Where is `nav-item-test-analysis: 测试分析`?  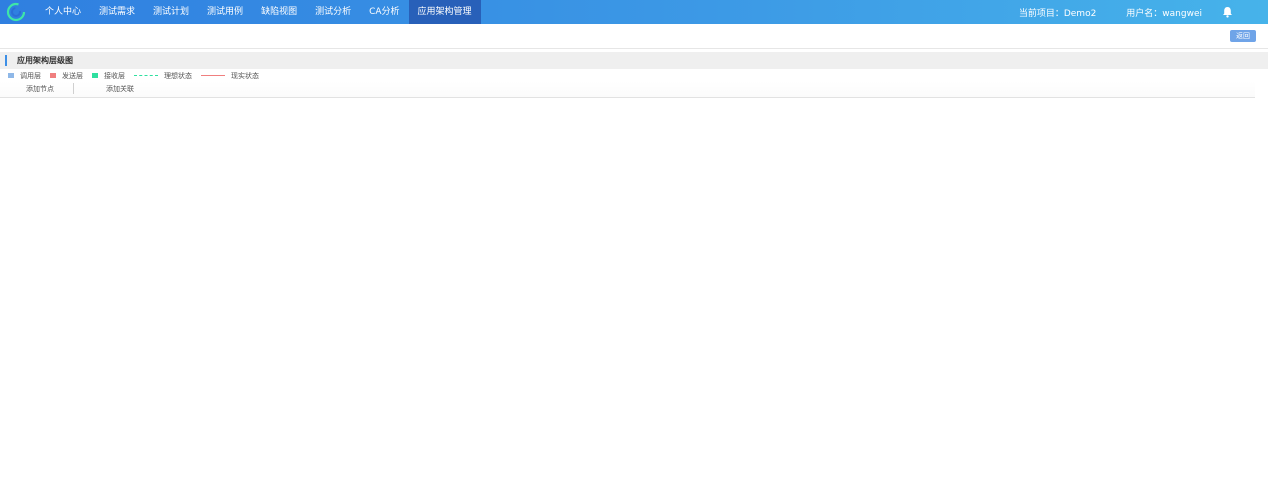 nav-item-test-analysis: 测试分析 is located at coordinates (333, 12).